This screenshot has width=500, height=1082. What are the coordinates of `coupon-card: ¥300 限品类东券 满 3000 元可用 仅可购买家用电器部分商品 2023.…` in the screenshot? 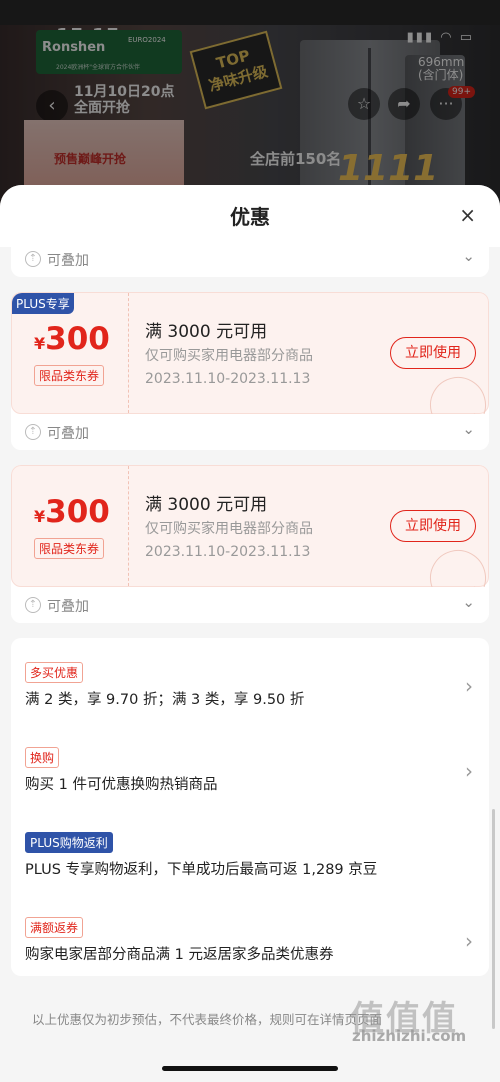 It's located at (250, 544).